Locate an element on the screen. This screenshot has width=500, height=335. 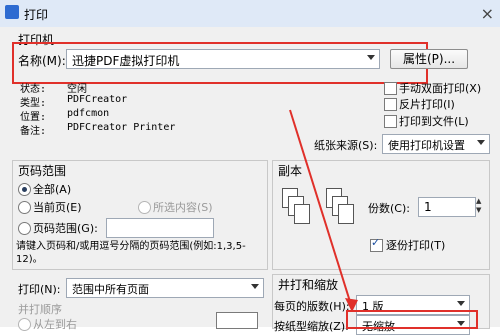
annotation-arrow-head is located at coordinates (351, 305).